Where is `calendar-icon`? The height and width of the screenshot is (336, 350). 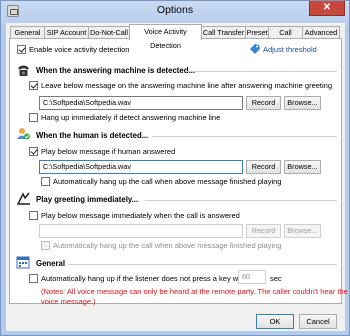
calendar-icon is located at coordinates (23, 262).